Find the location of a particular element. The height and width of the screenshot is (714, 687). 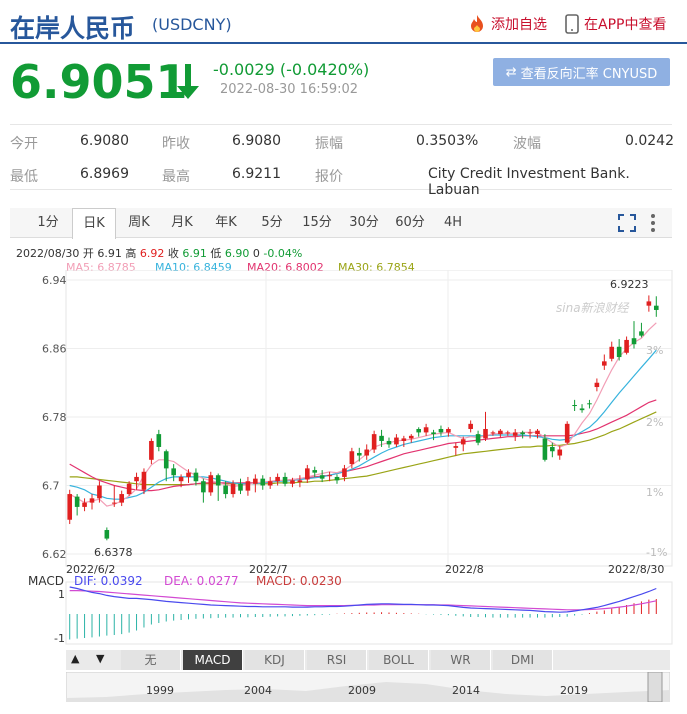

x-tick-label: 2022/8 is located at coordinates (464, 569).